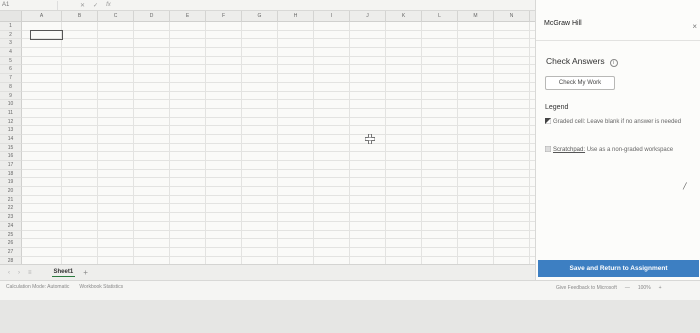  Describe the element at coordinates (82, 5) in the screenshot. I see `x-icon: ✕` at that location.